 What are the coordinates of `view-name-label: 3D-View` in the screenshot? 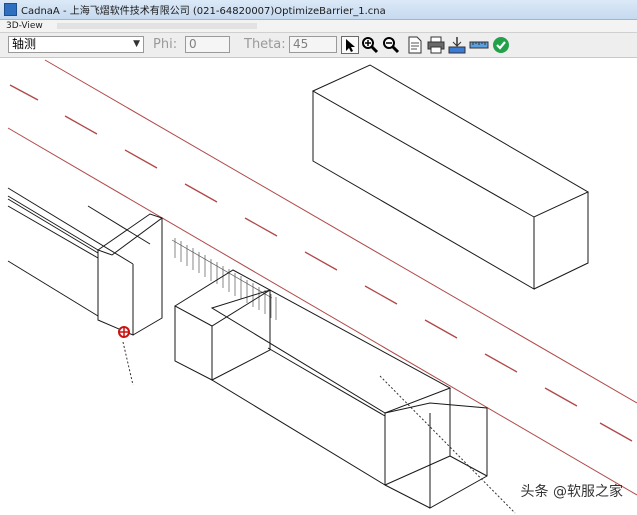 It's located at (24, 26).